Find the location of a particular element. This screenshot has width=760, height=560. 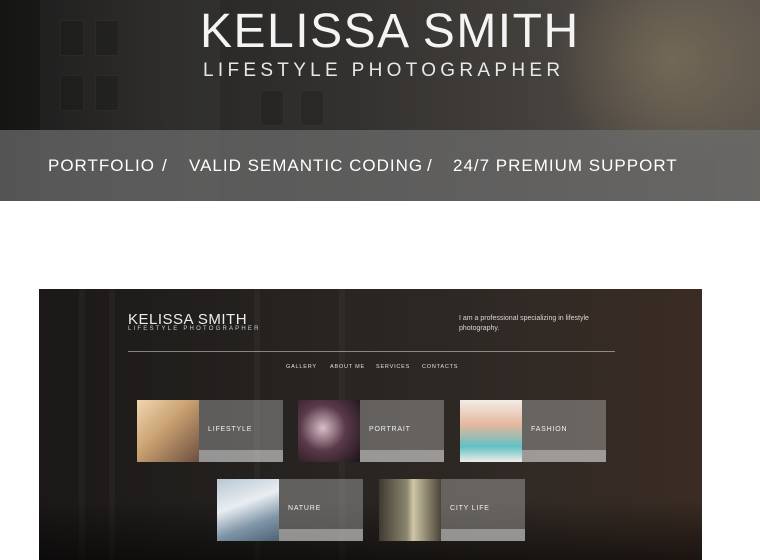

site-title: KELISSA SMITH is located at coordinates (390, 31).